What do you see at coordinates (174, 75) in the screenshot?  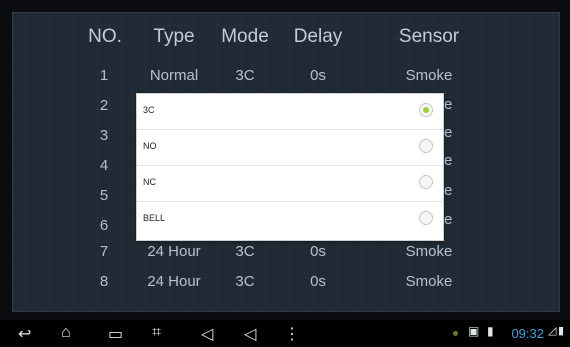 I see `row-1-type: Normal` at bounding box center [174, 75].